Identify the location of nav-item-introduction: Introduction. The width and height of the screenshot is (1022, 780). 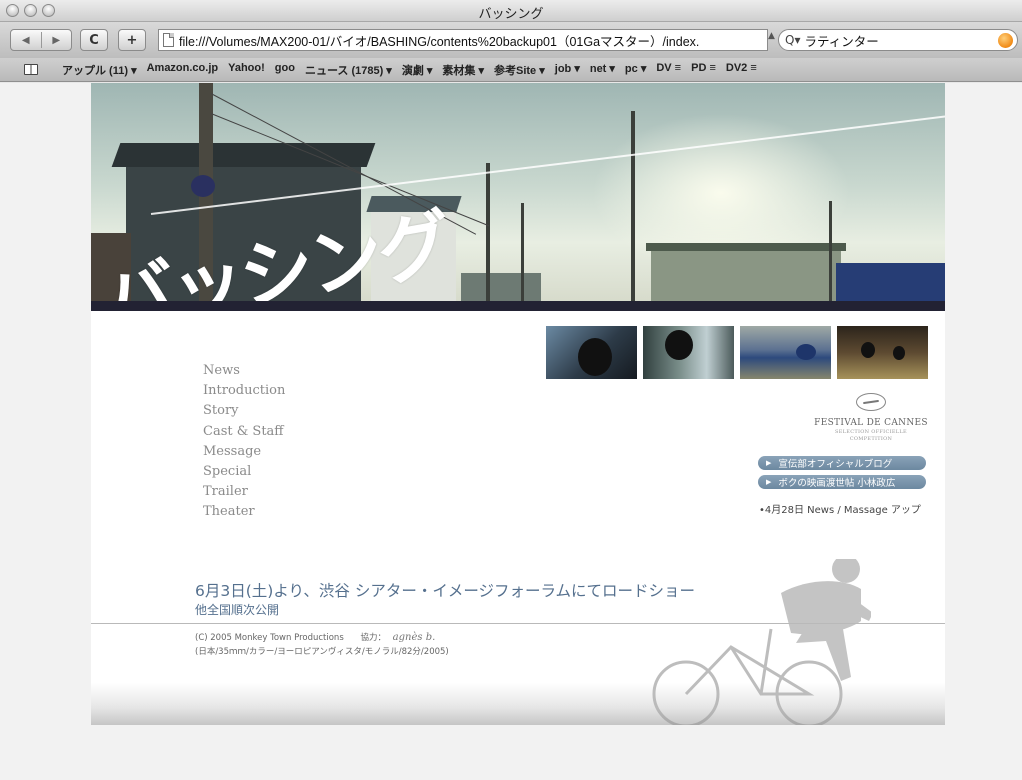
(244, 391).